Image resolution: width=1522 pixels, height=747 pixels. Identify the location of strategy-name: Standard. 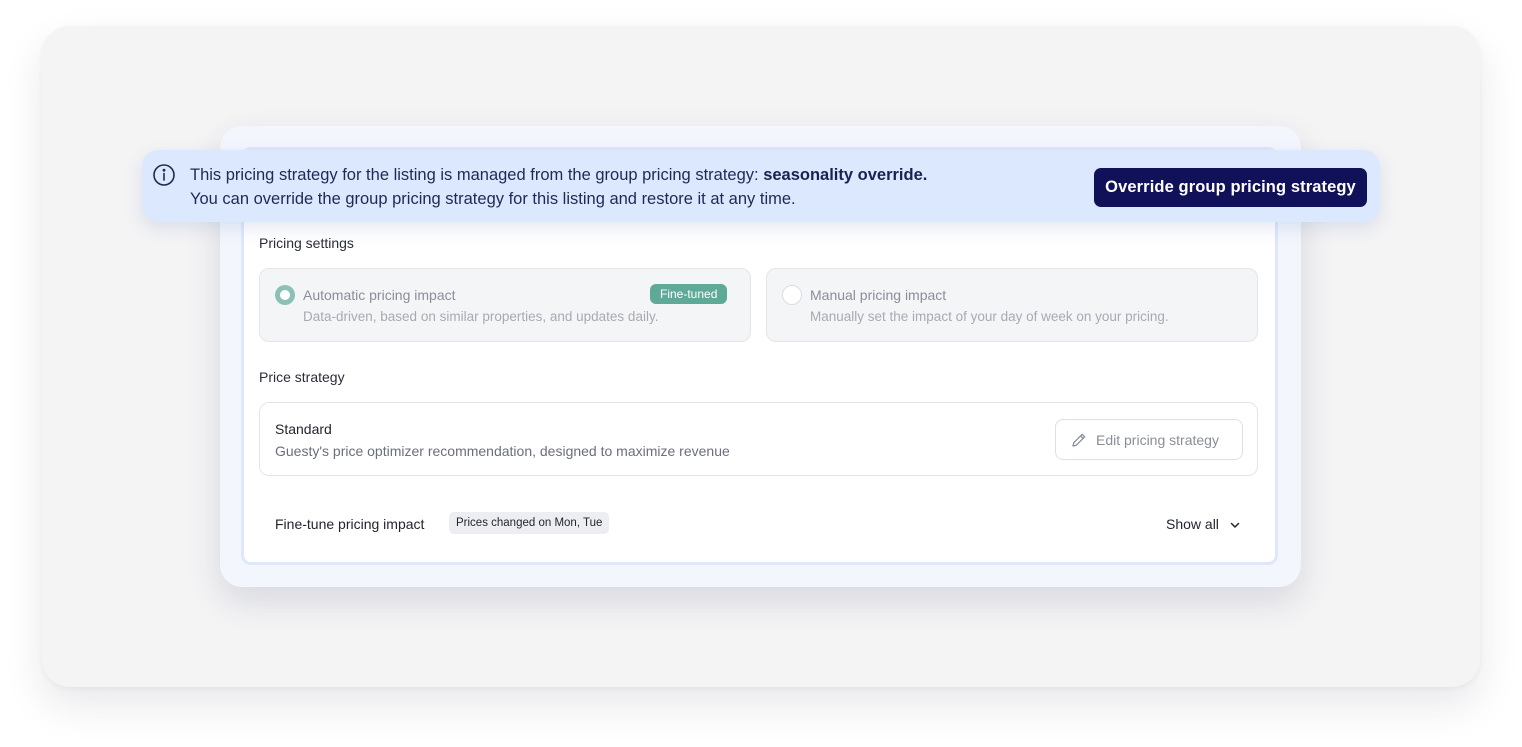
(303, 429).